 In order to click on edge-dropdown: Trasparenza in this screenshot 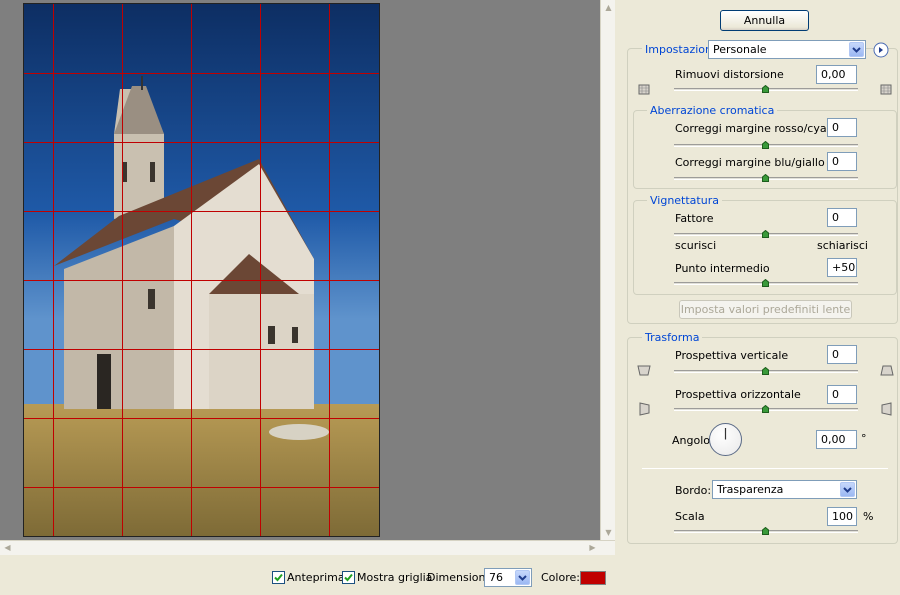, I will do `click(784, 489)`.